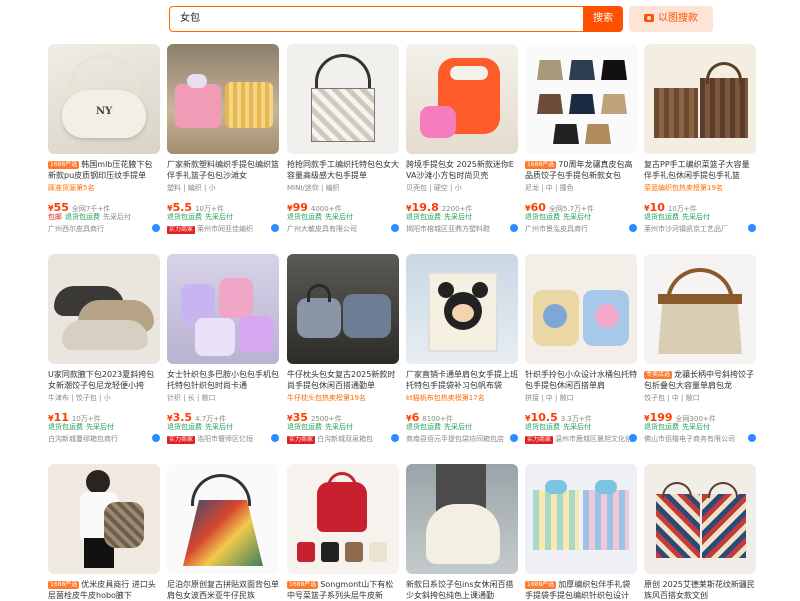 This screenshot has width=800, height=601. Describe the element at coordinates (581, 229) in the screenshot. I see `shop-name: 广州市景泓皮具商行` at that location.